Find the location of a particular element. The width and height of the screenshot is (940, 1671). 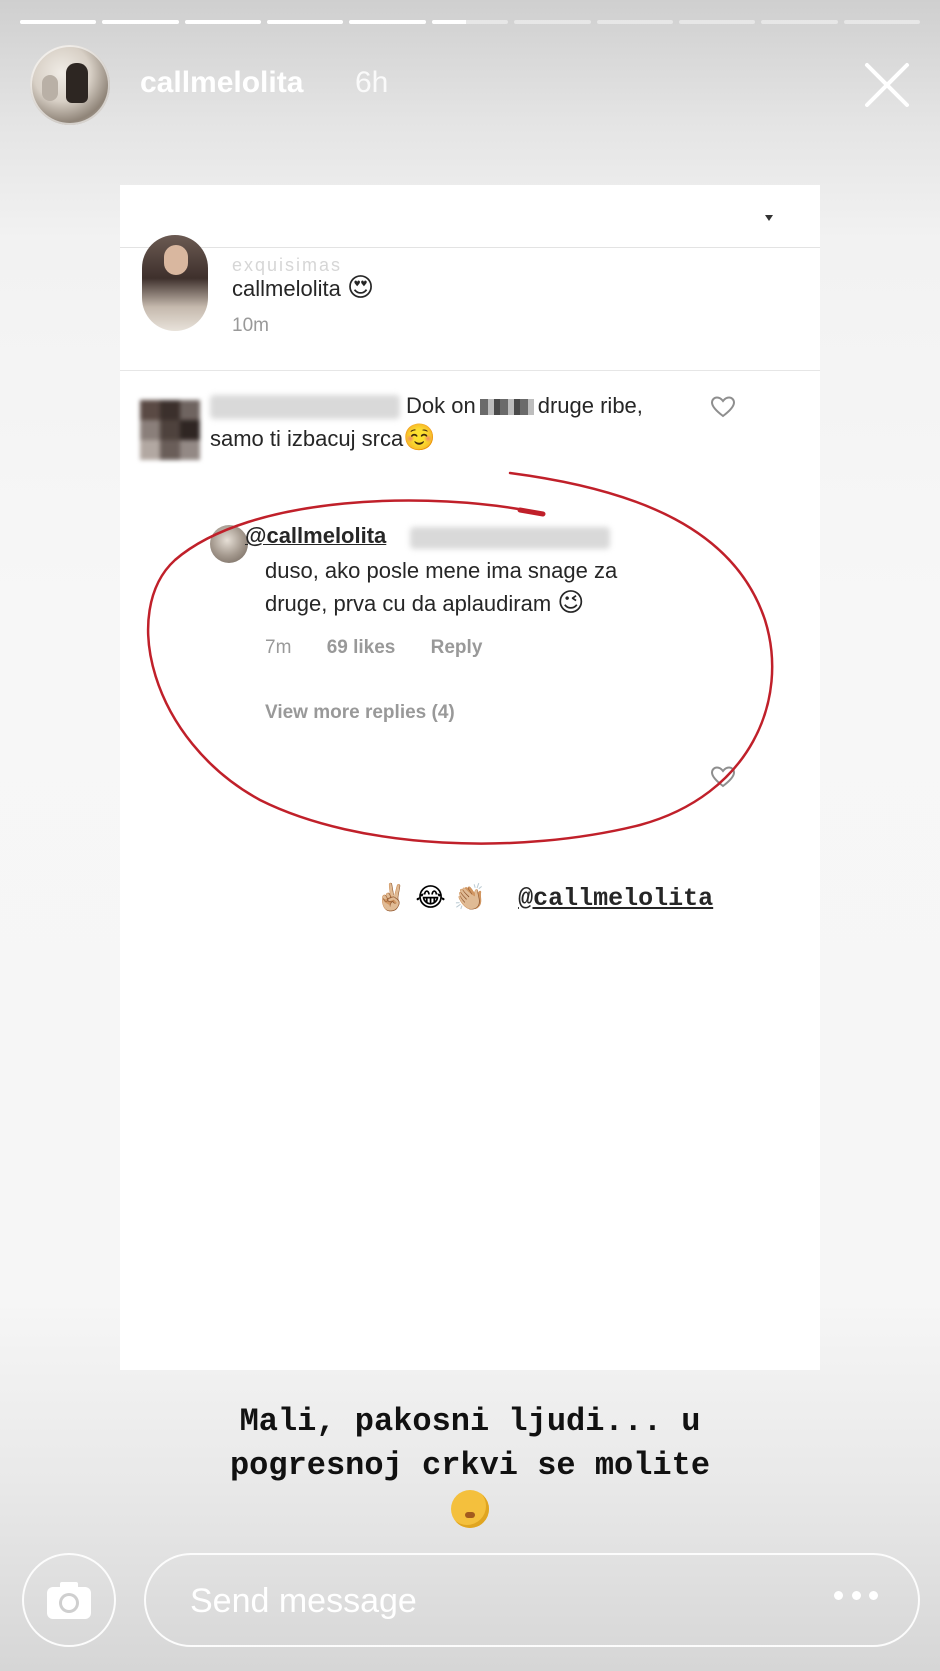

winking-emoji: 😉 is located at coordinates (571, 603).